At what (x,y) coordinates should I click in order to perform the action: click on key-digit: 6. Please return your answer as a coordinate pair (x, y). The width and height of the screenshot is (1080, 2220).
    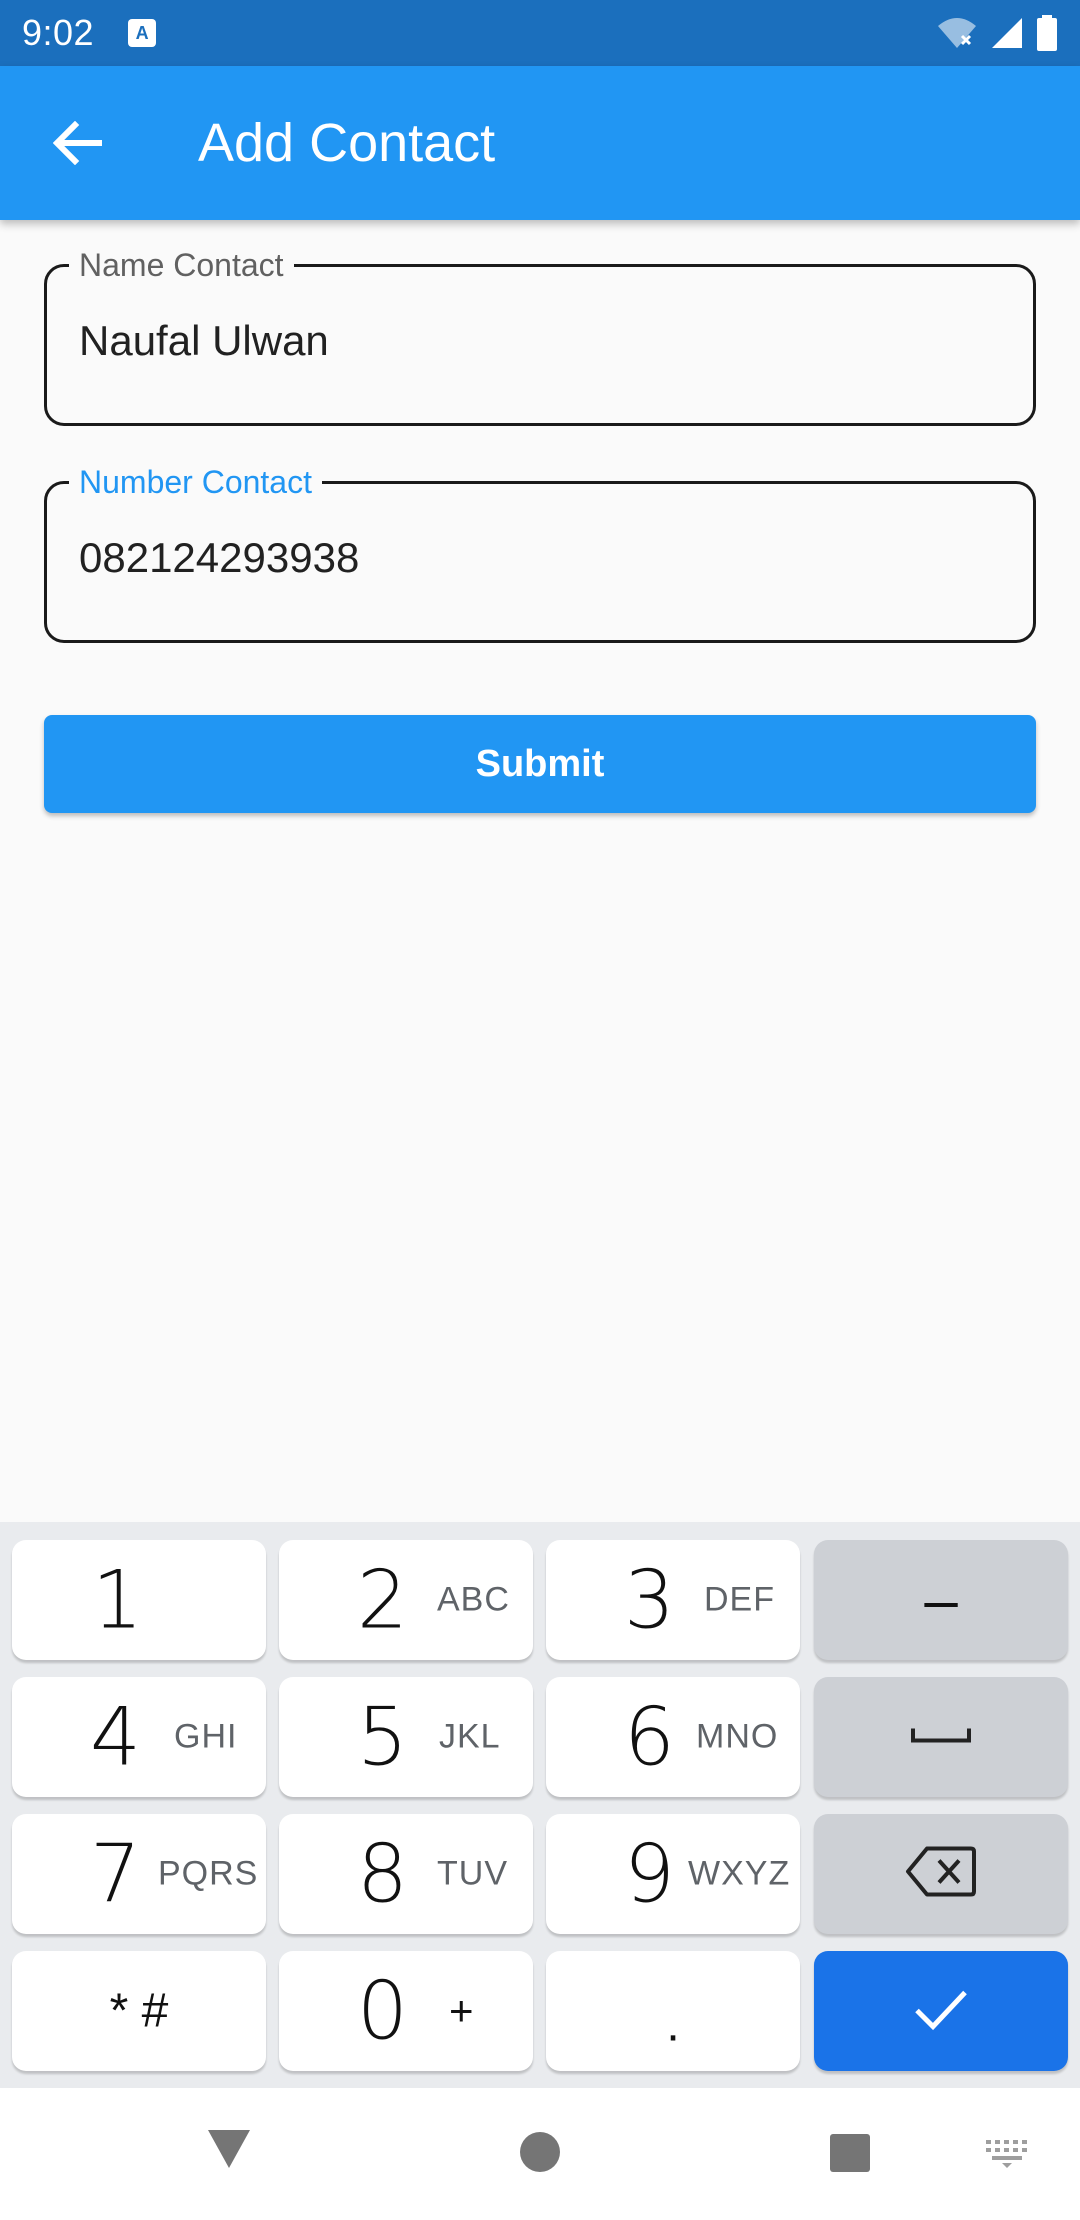
    Looking at the image, I should click on (649, 1737).